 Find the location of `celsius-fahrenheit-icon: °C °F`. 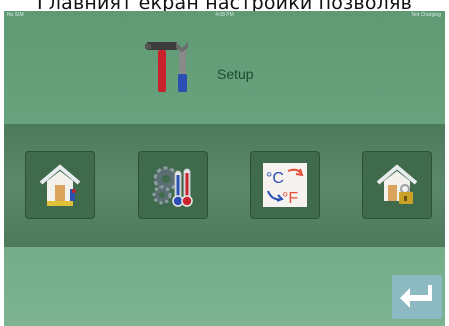

celsius-fahrenheit-icon: °C °F is located at coordinates (285, 185).